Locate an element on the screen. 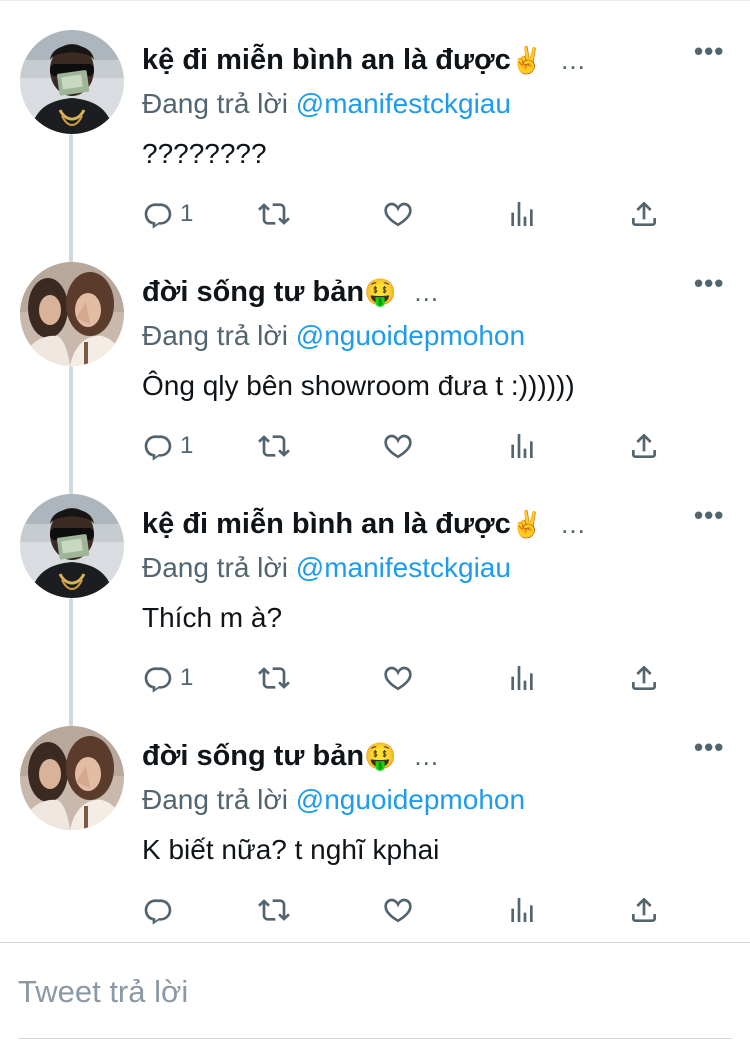  action-bar is located at coordinates (412, 910).